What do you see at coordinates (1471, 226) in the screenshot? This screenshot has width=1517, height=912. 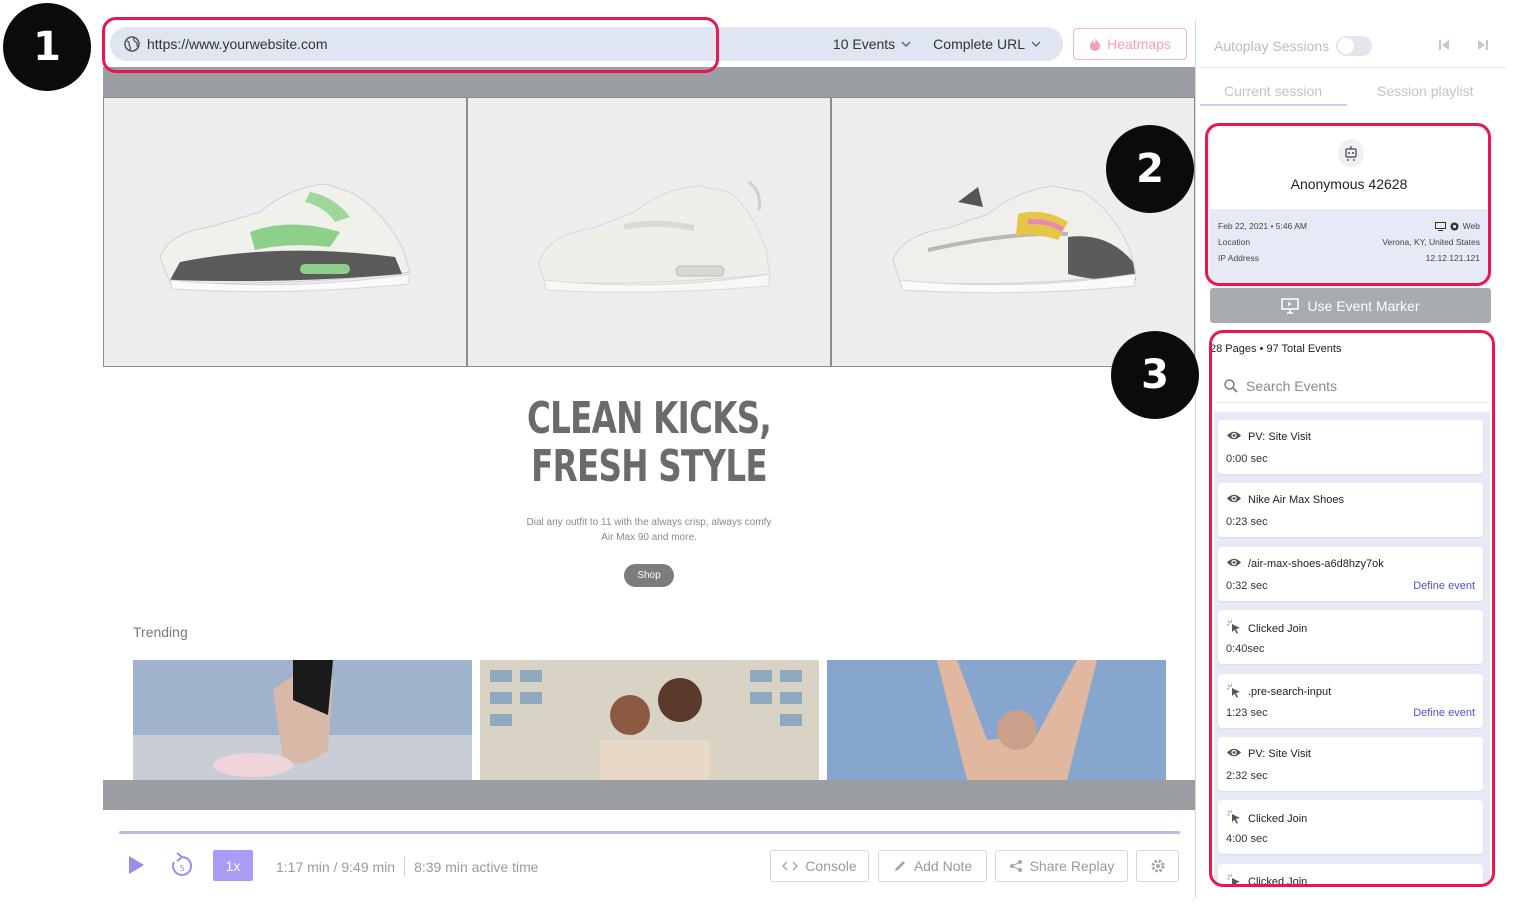 I see `platform-label: Web` at bounding box center [1471, 226].